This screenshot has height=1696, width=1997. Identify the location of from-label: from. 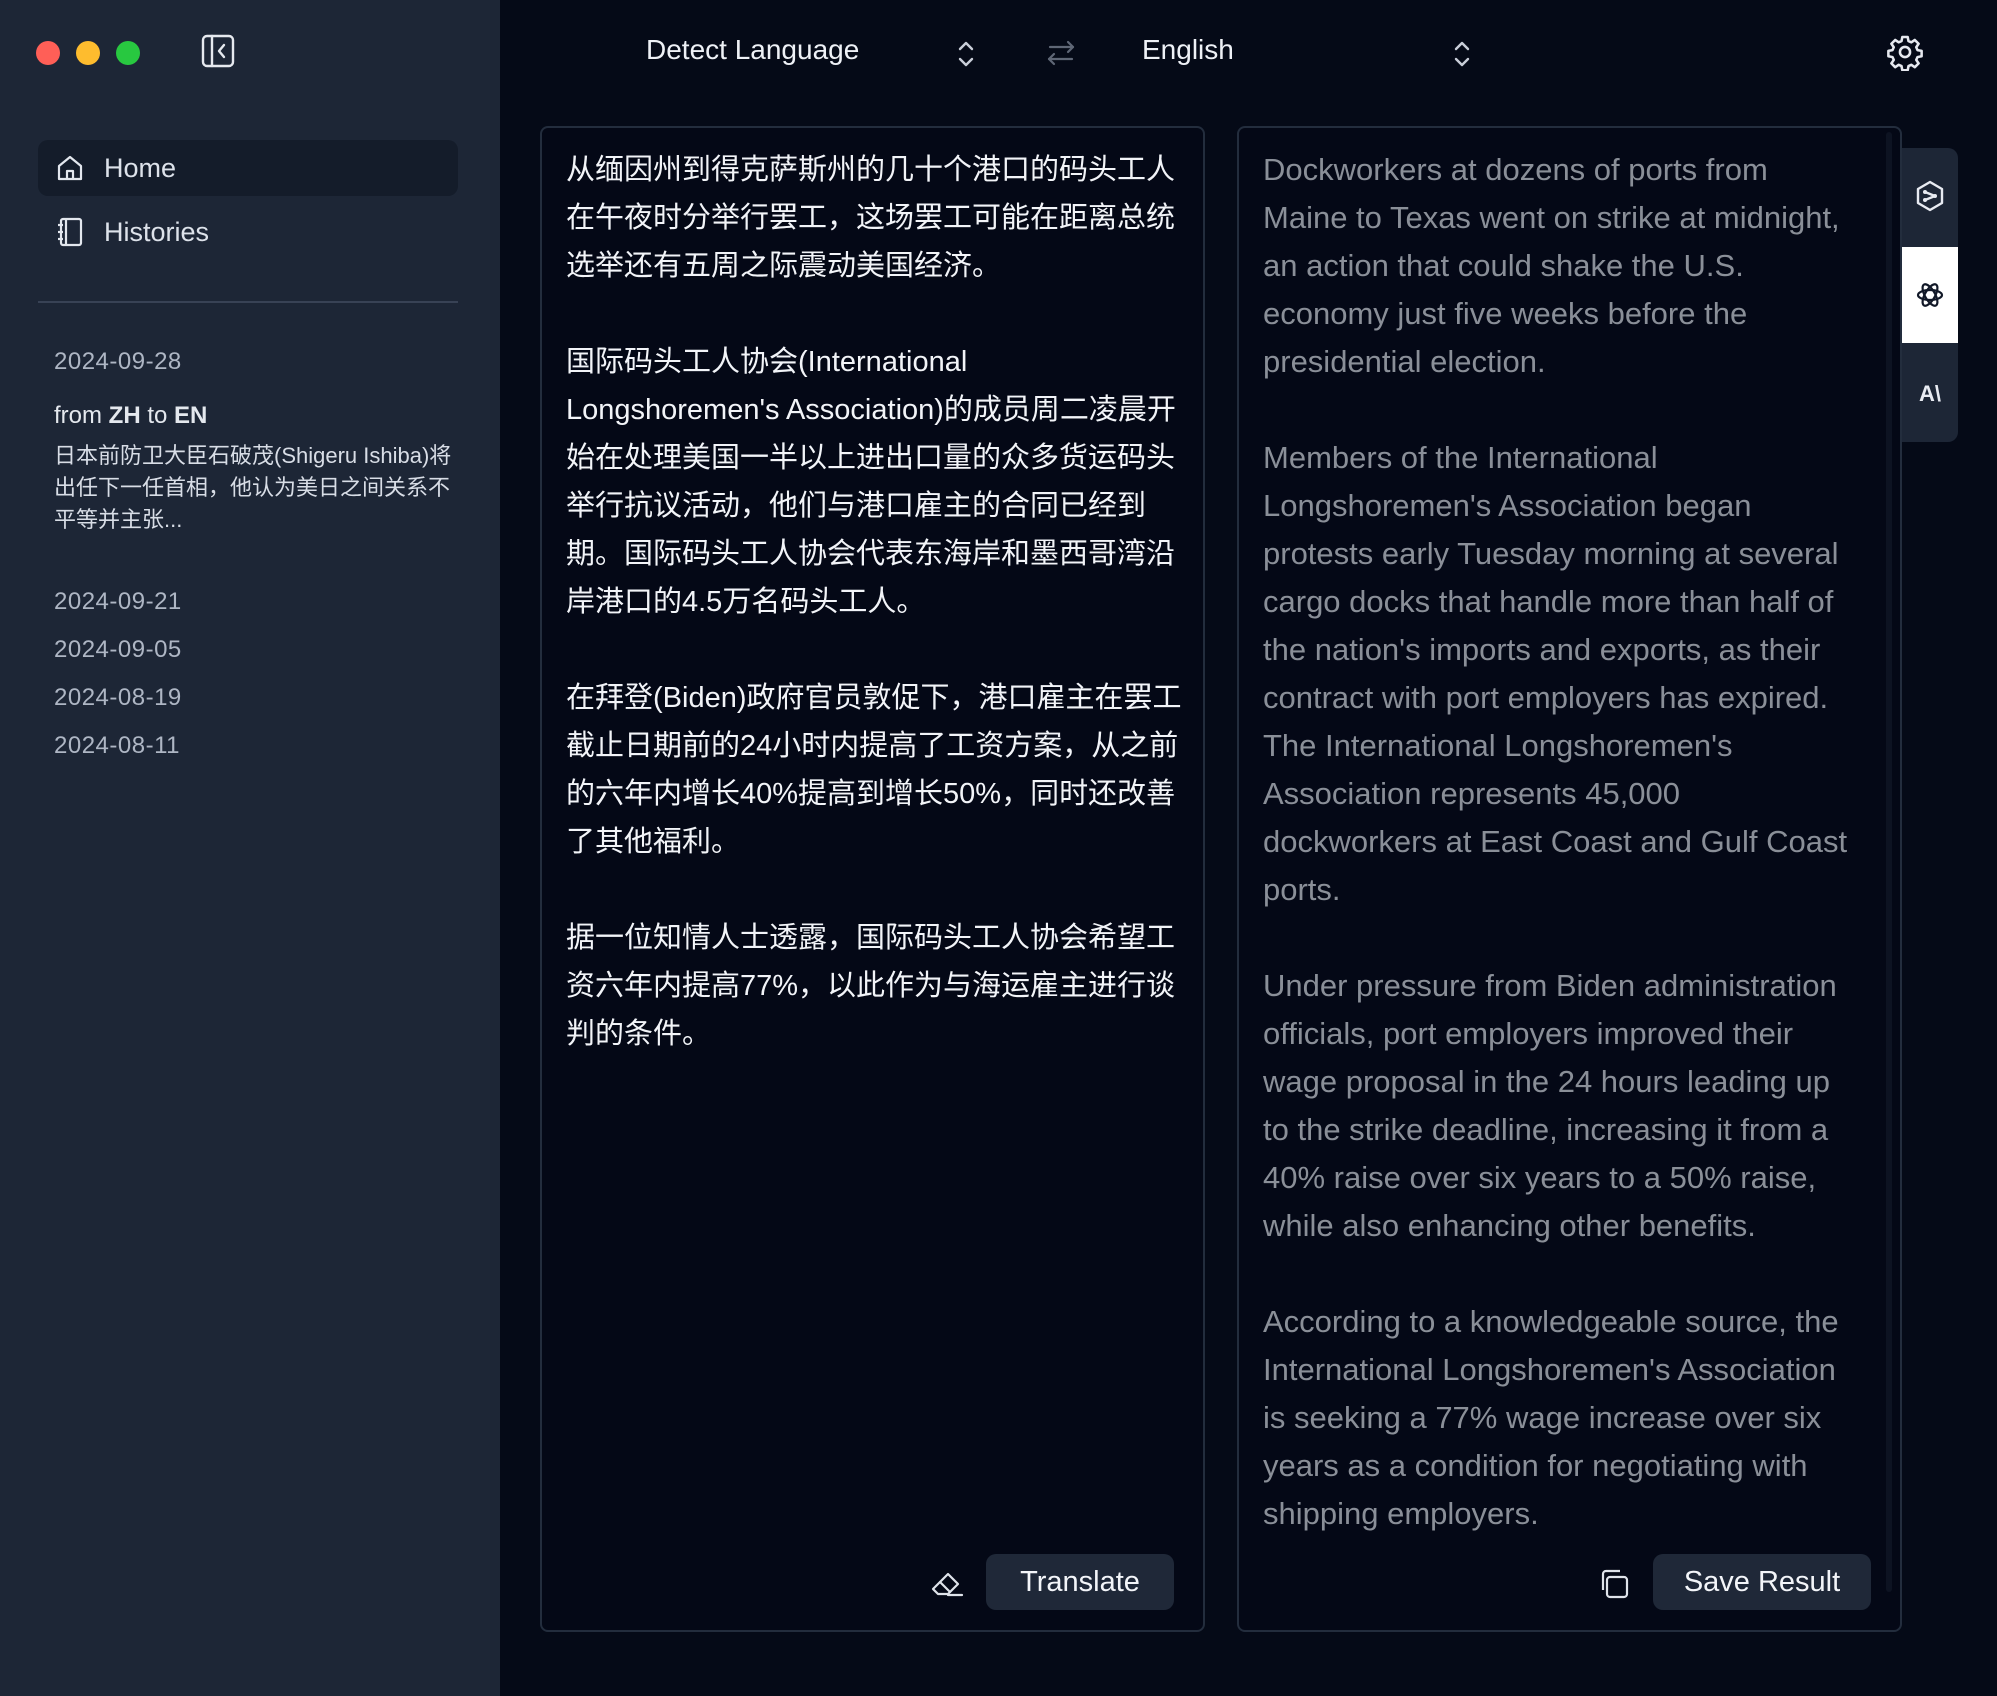
(78, 415).